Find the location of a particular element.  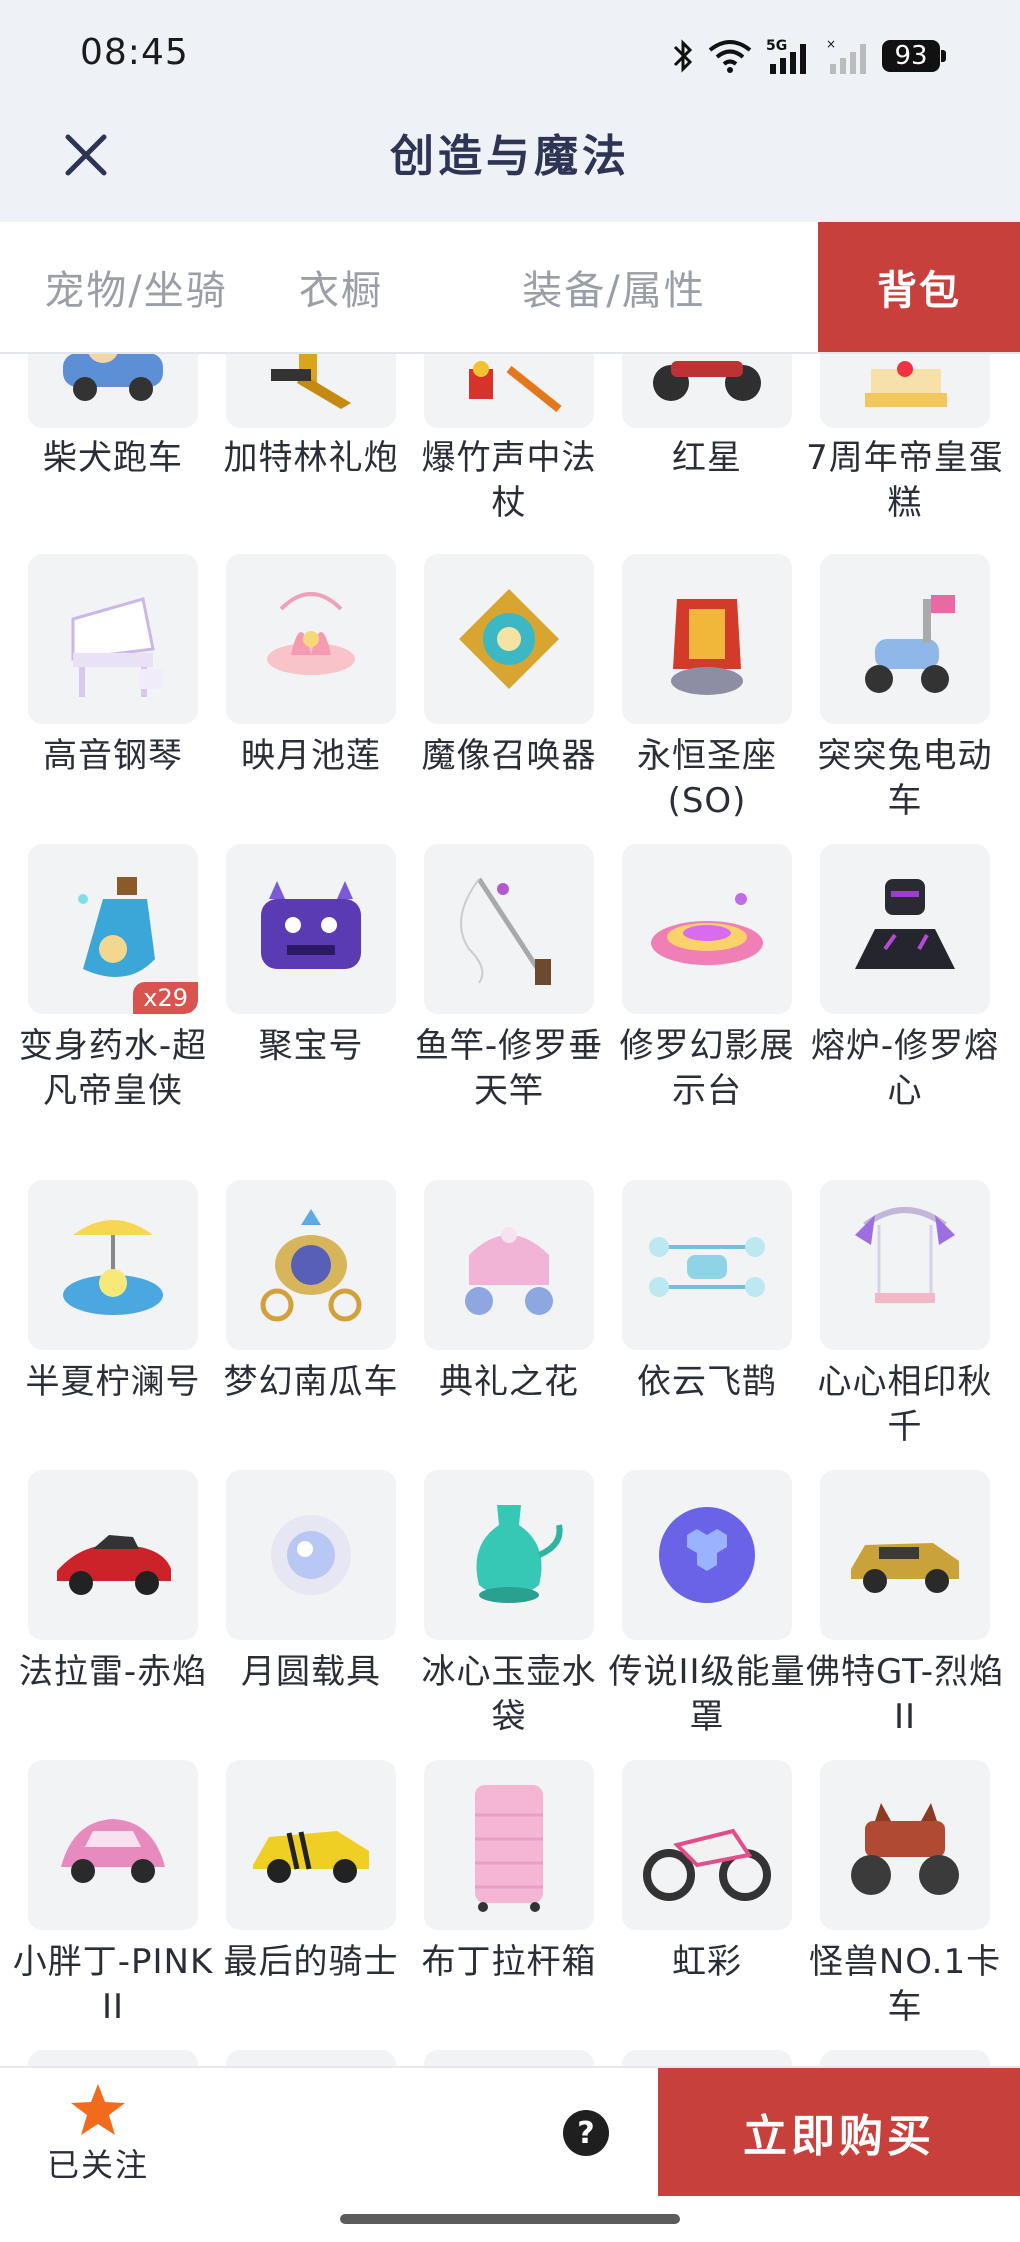

item-name: 魔像召唤器 is located at coordinates (509, 756).